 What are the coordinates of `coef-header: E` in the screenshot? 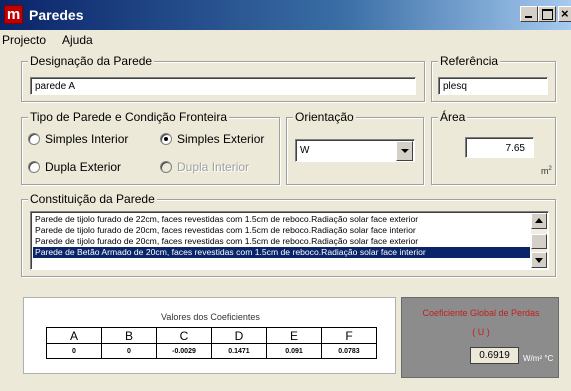 It's located at (294, 335).